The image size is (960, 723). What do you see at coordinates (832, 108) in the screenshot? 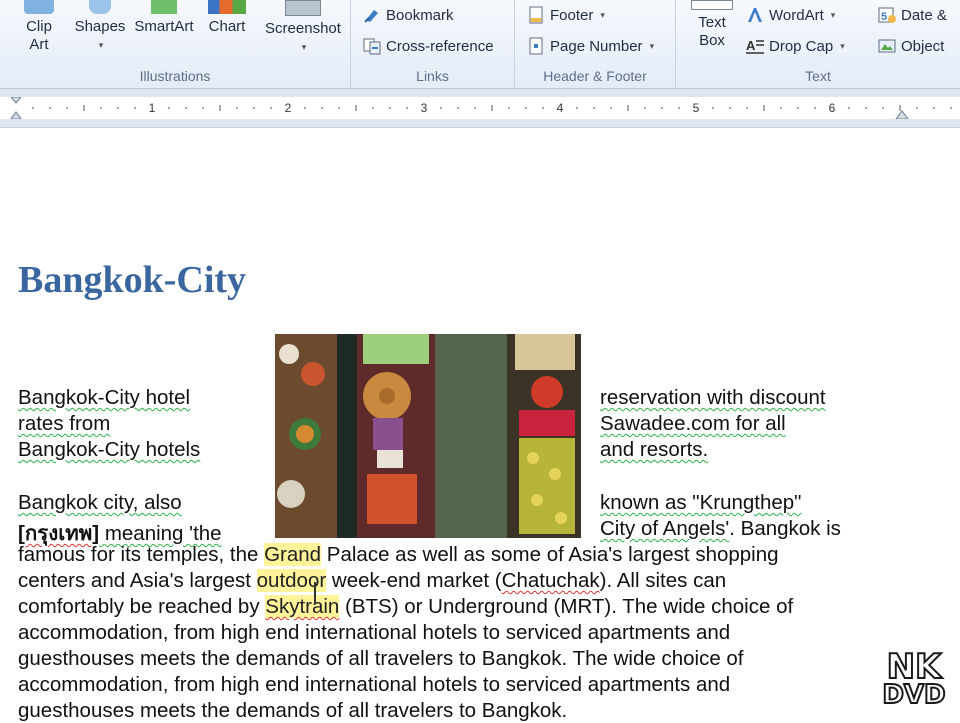
I see `ruler-number: 6` at bounding box center [832, 108].